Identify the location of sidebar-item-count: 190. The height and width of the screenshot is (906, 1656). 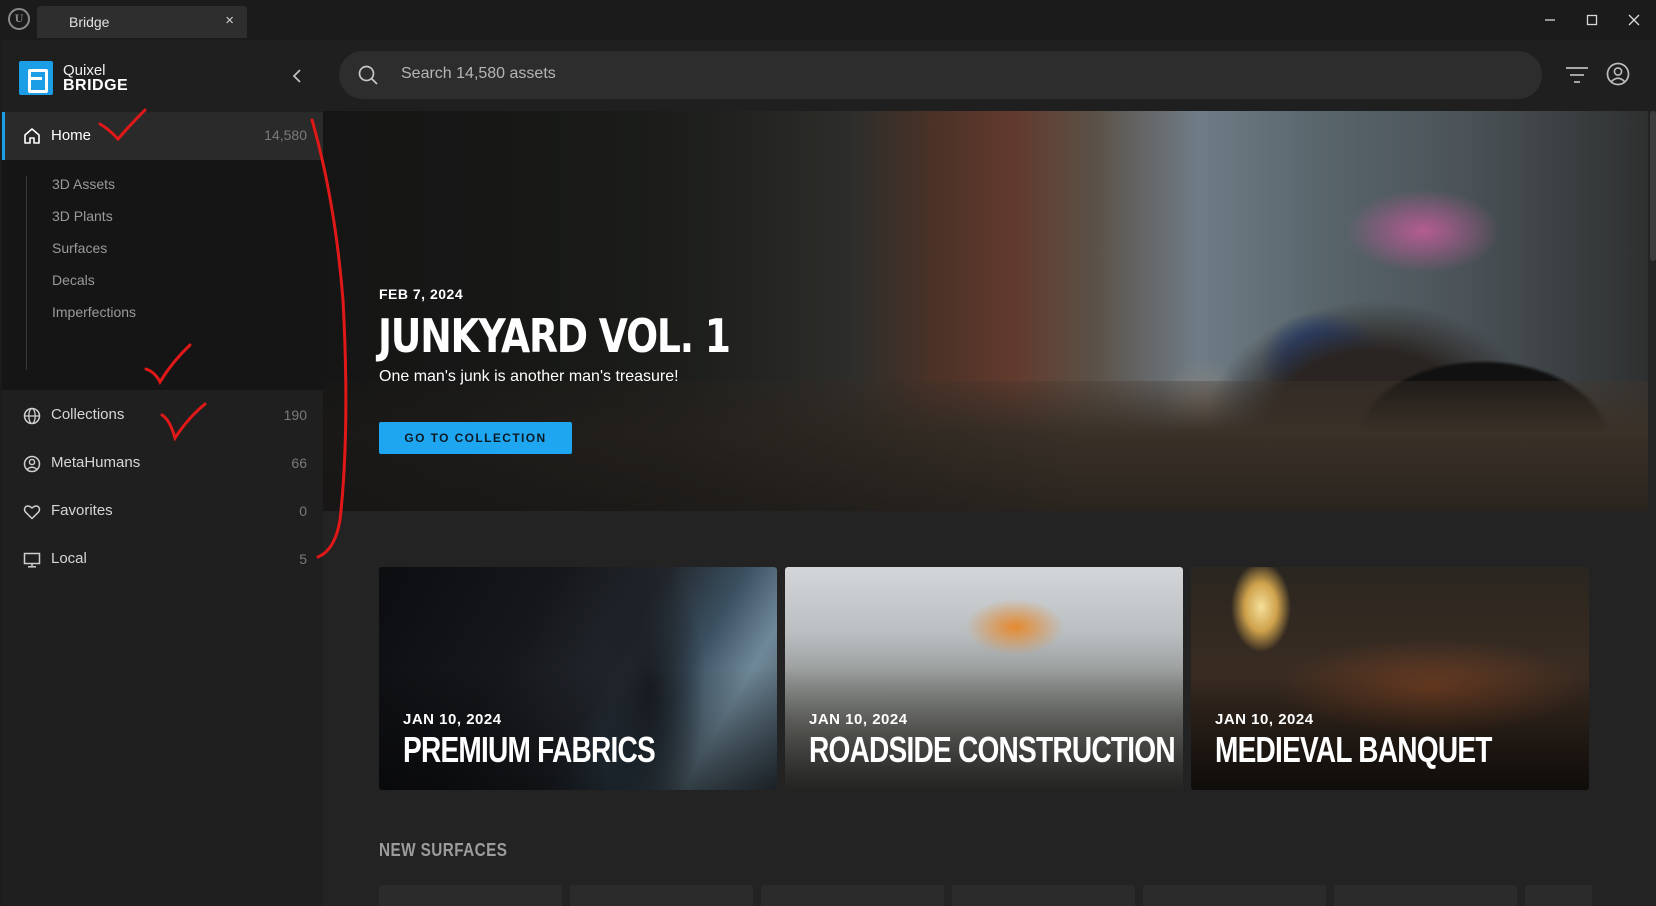
(295, 415).